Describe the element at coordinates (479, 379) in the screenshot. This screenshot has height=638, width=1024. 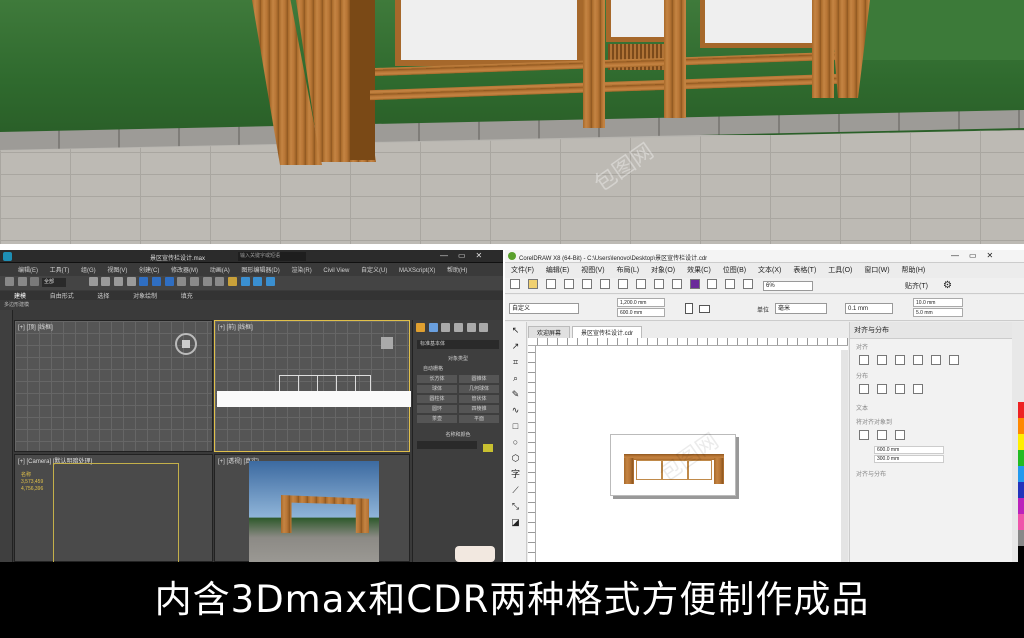
I see `cone-button: 圆锥体` at that location.